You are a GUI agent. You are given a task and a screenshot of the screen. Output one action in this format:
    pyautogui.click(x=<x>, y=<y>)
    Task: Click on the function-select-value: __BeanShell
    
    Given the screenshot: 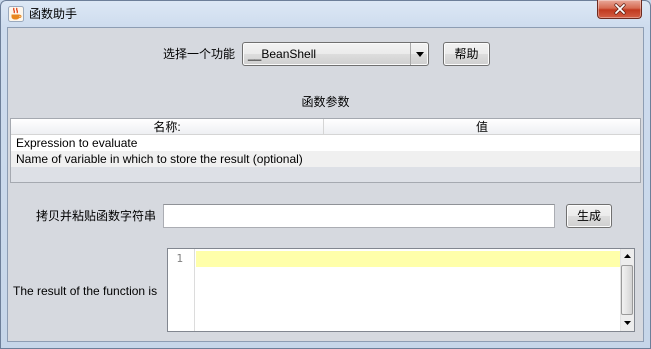 What is the action you would take?
    pyautogui.click(x=282, y=54)
    